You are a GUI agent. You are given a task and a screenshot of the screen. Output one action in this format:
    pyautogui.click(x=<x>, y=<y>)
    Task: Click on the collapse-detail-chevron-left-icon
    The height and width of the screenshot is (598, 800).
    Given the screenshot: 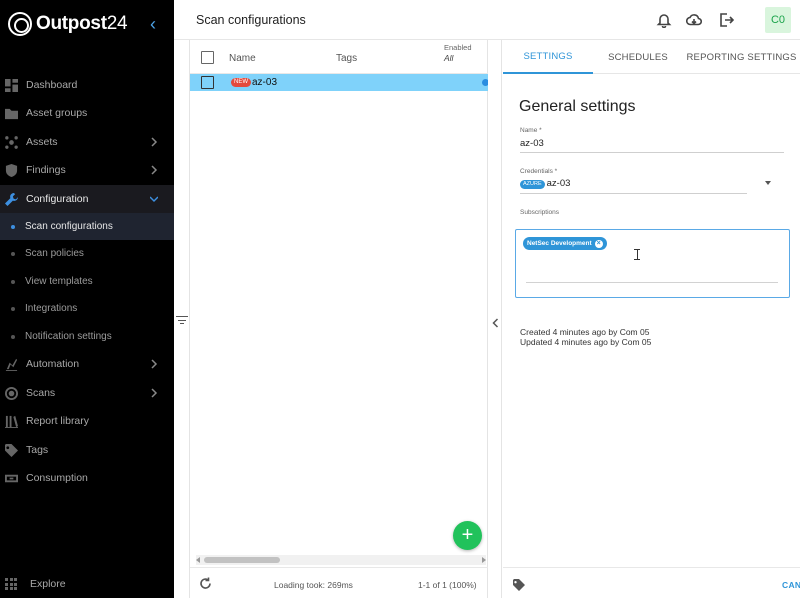 What is the action you would take?
    pyautogui.click(x=495, y=321)
    